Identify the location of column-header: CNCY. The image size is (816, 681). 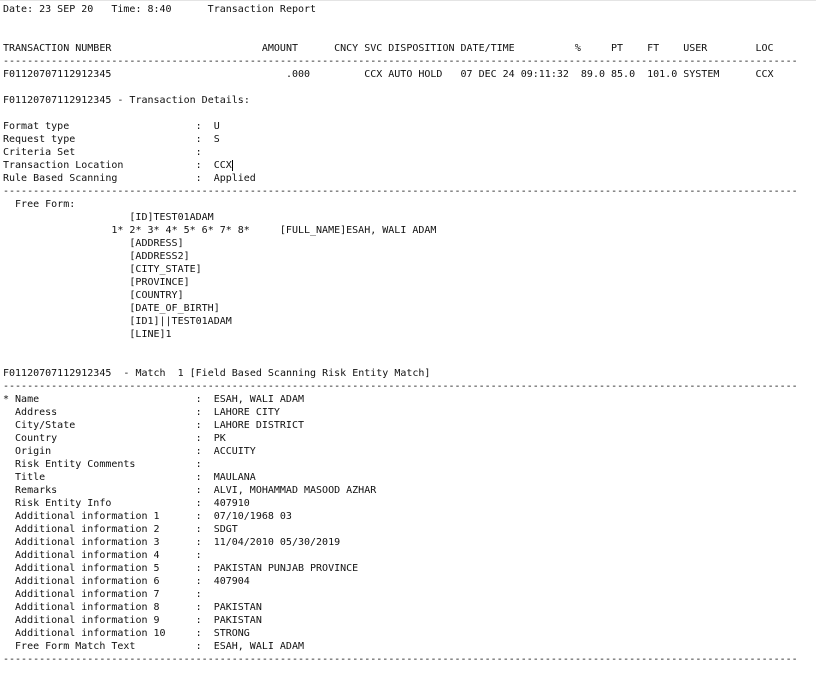
(346, 48).